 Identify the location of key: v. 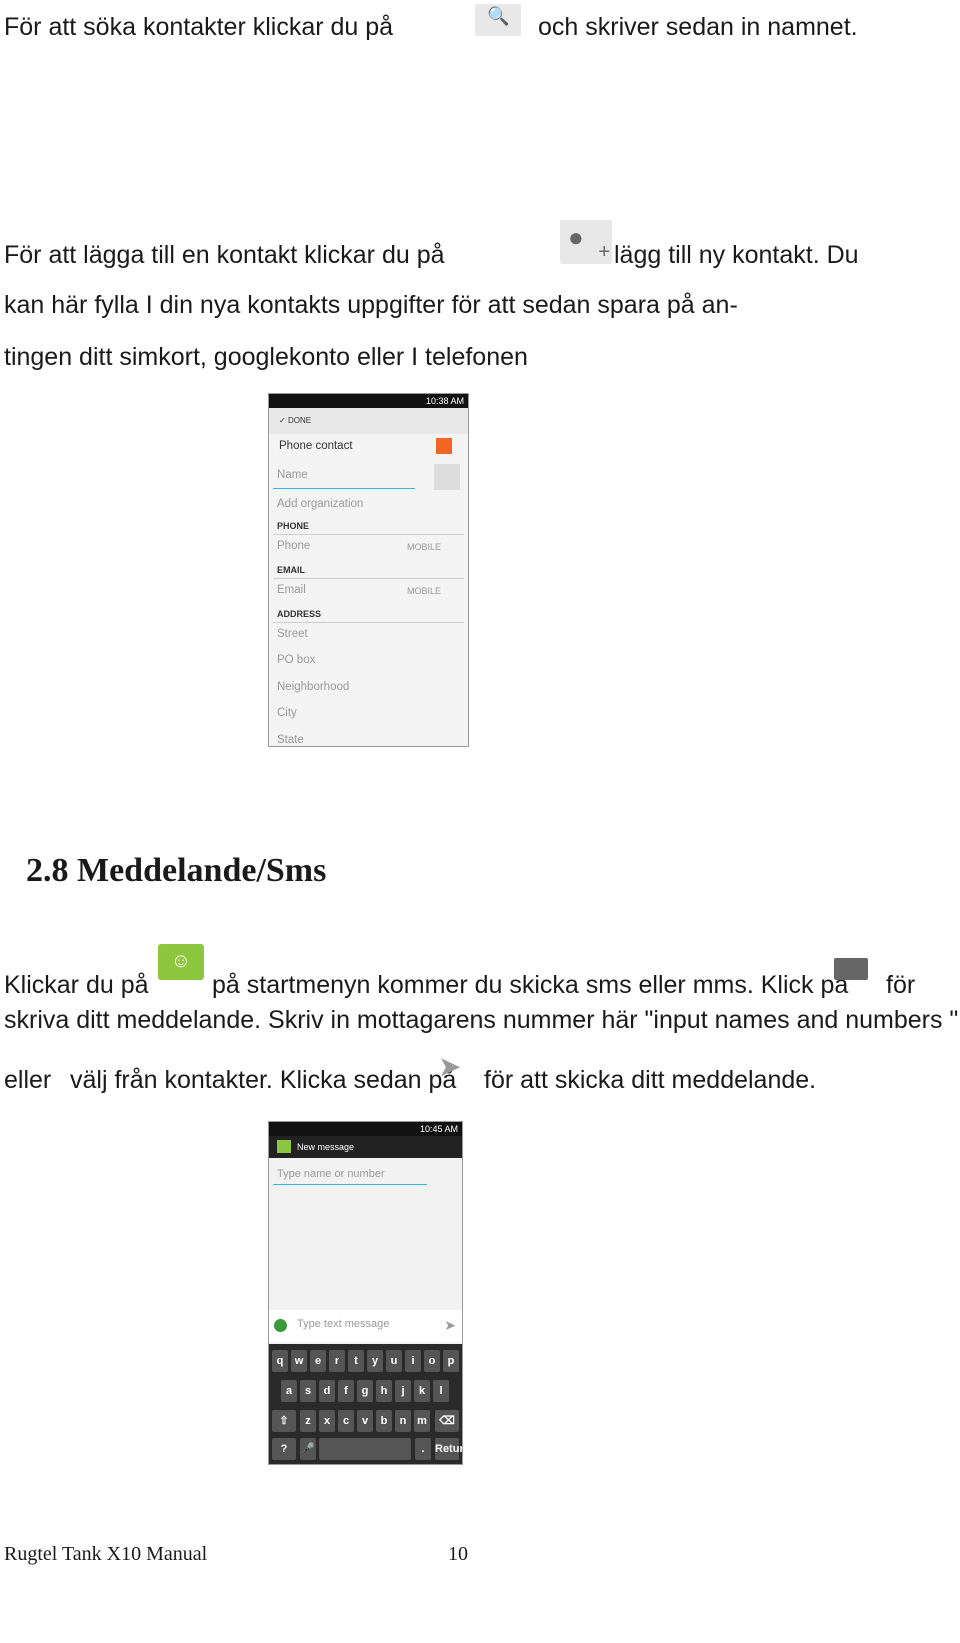
(365, 1421).